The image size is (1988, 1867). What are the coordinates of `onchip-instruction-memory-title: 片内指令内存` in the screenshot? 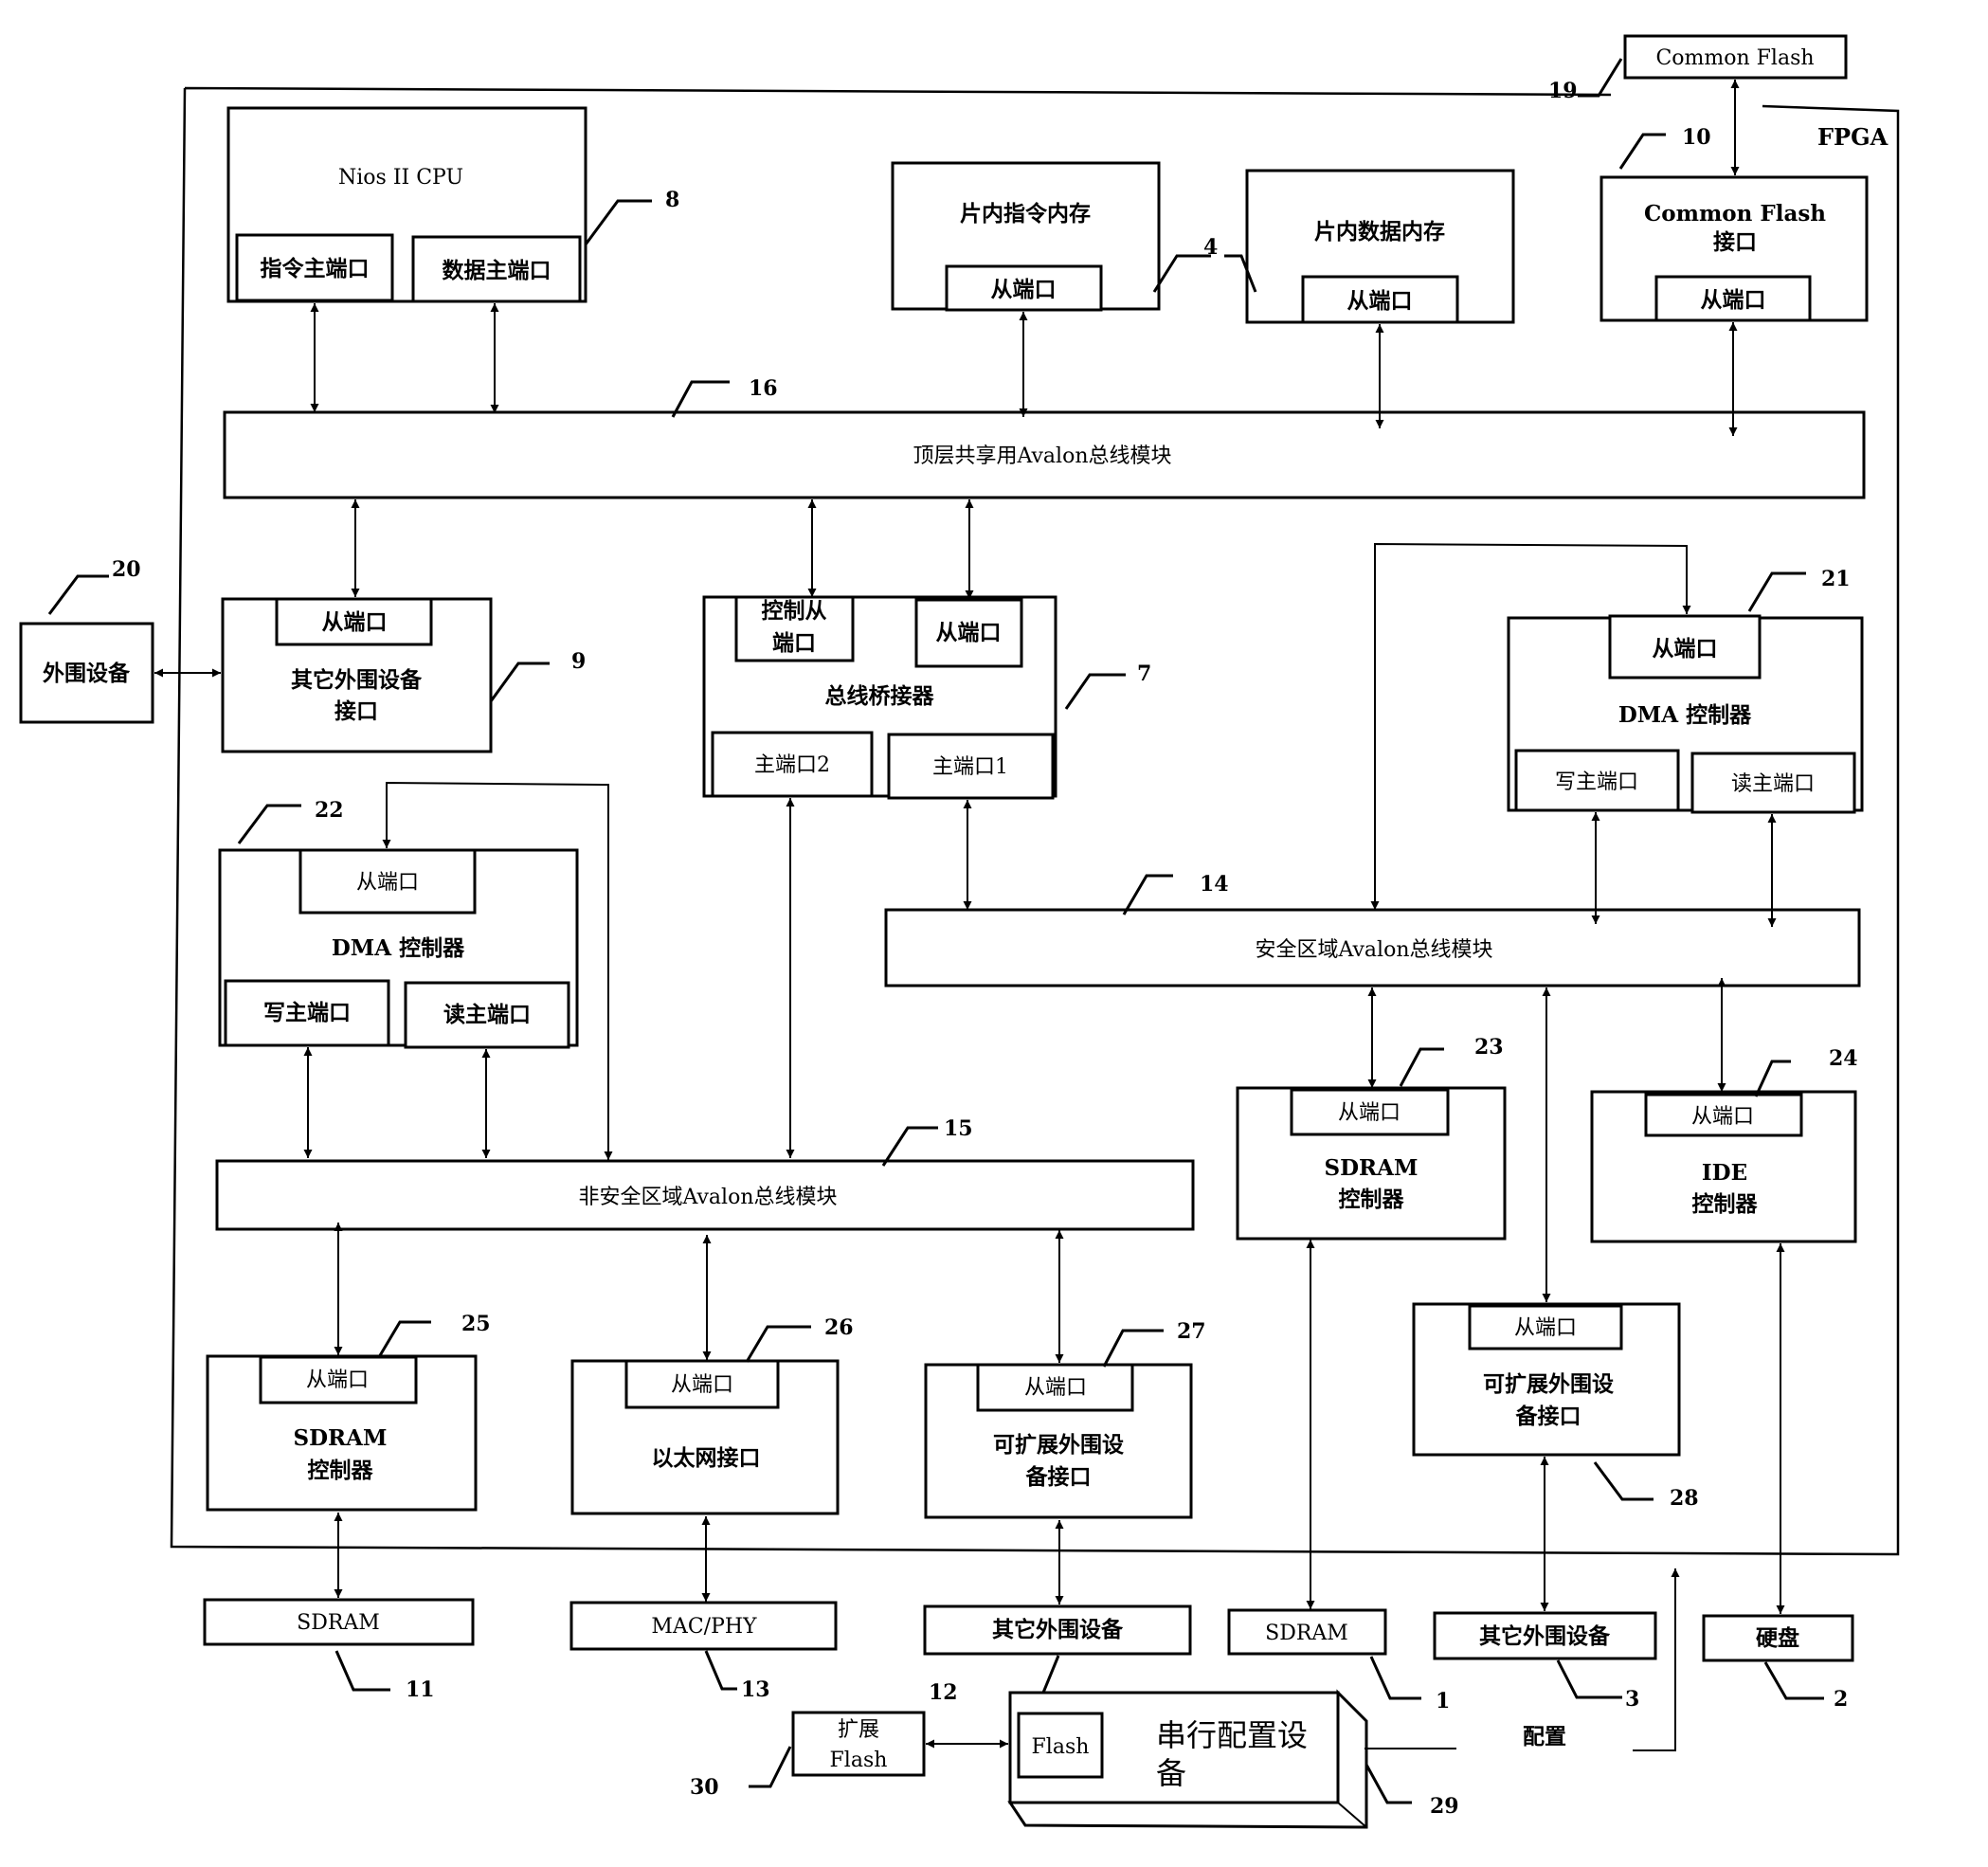 It's located at (1025, 214).